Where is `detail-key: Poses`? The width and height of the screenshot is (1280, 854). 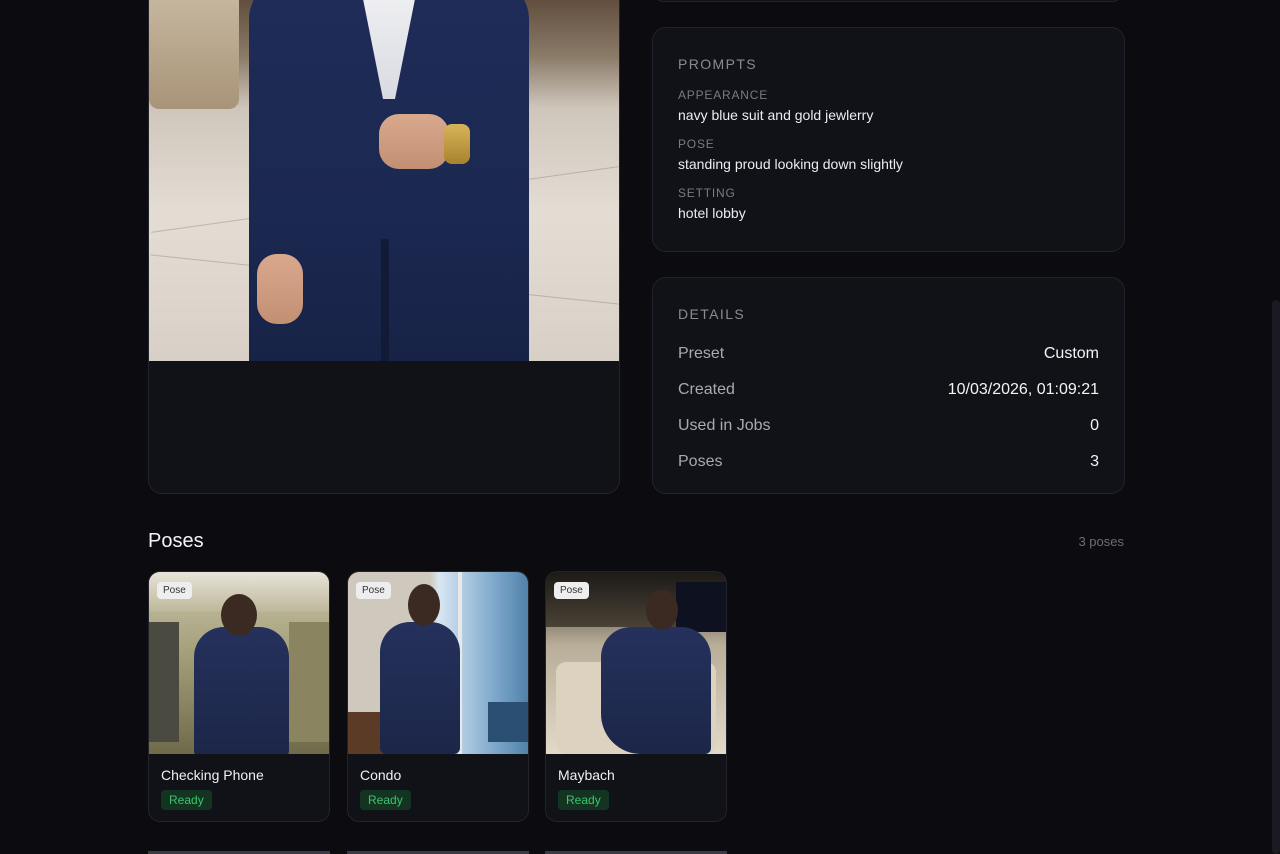 detail-key: Poses is located at coordinates (700, 461).